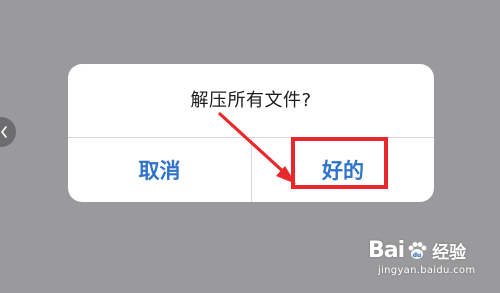  Describe the element at coordinates (417, 255) in the screenshot. I see `svg-text: du` at that location.